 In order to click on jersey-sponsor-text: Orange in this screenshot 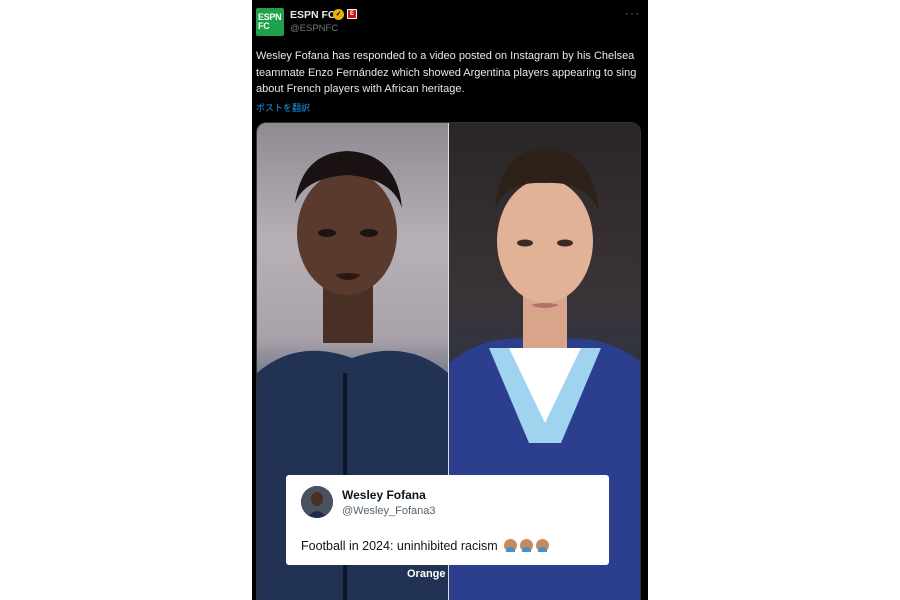, I will do `click(426, 574)`.